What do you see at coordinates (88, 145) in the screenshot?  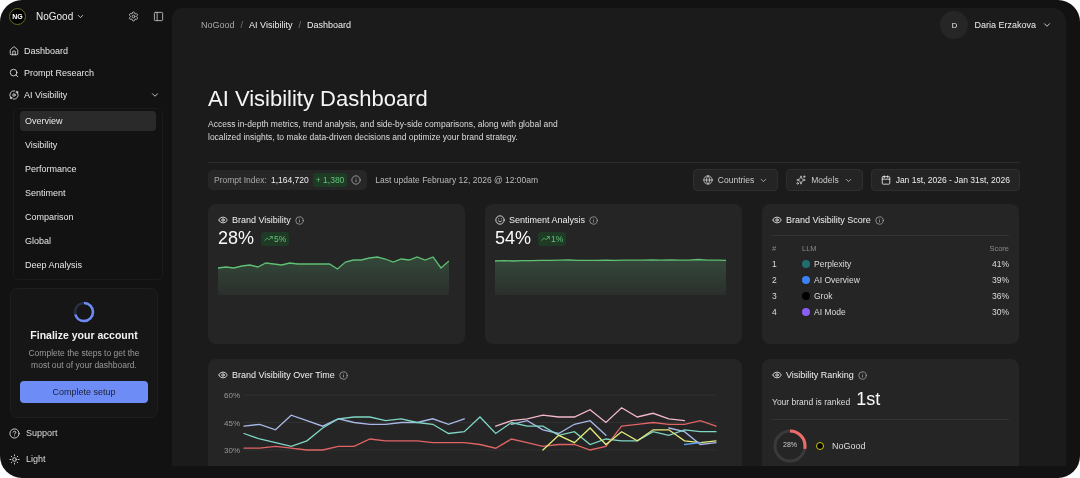 I see `sidebar-subitem: Visibility` at bounding box center [88, 145].